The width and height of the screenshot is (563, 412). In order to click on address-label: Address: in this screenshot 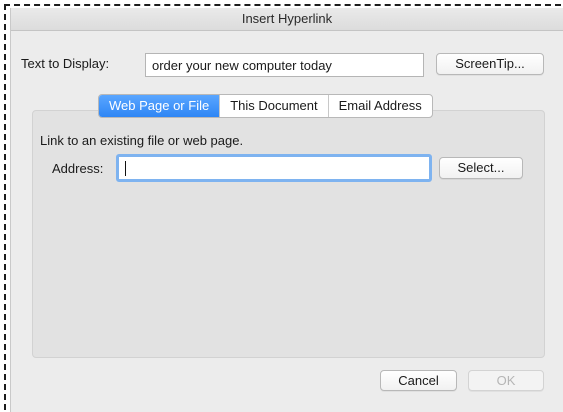, I will do `click(78, 168)`.